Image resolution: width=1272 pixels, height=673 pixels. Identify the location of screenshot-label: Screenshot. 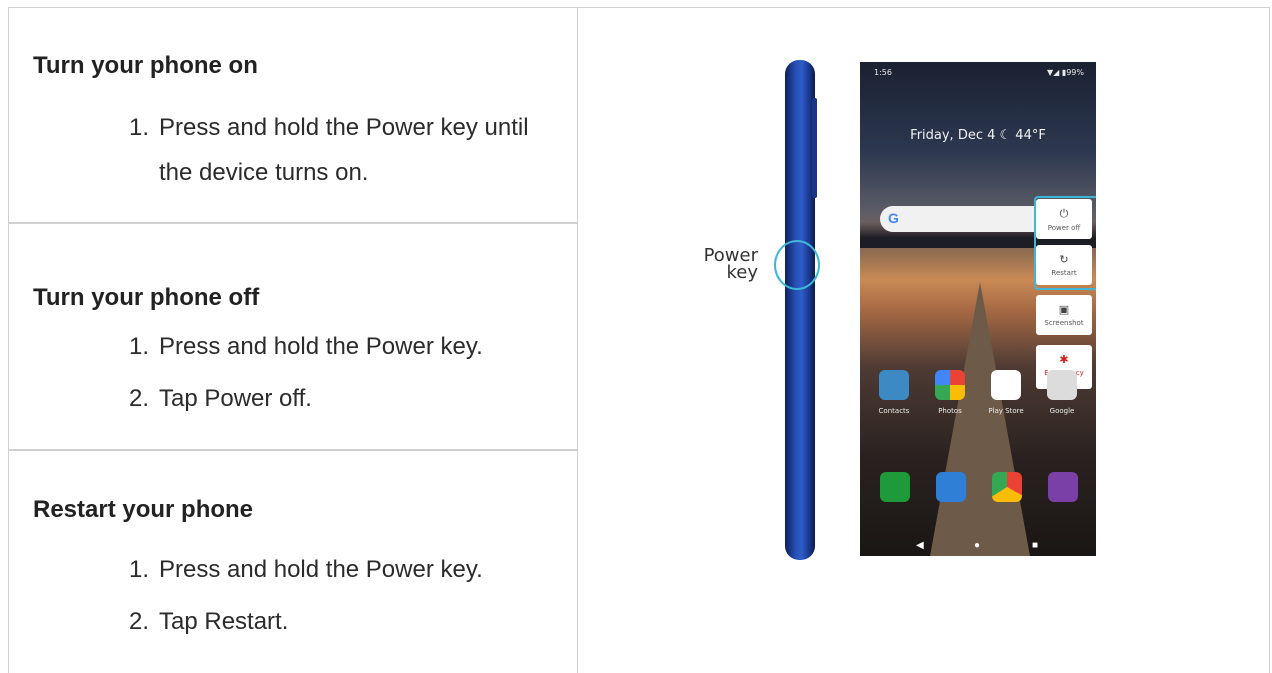
(1064, 323).